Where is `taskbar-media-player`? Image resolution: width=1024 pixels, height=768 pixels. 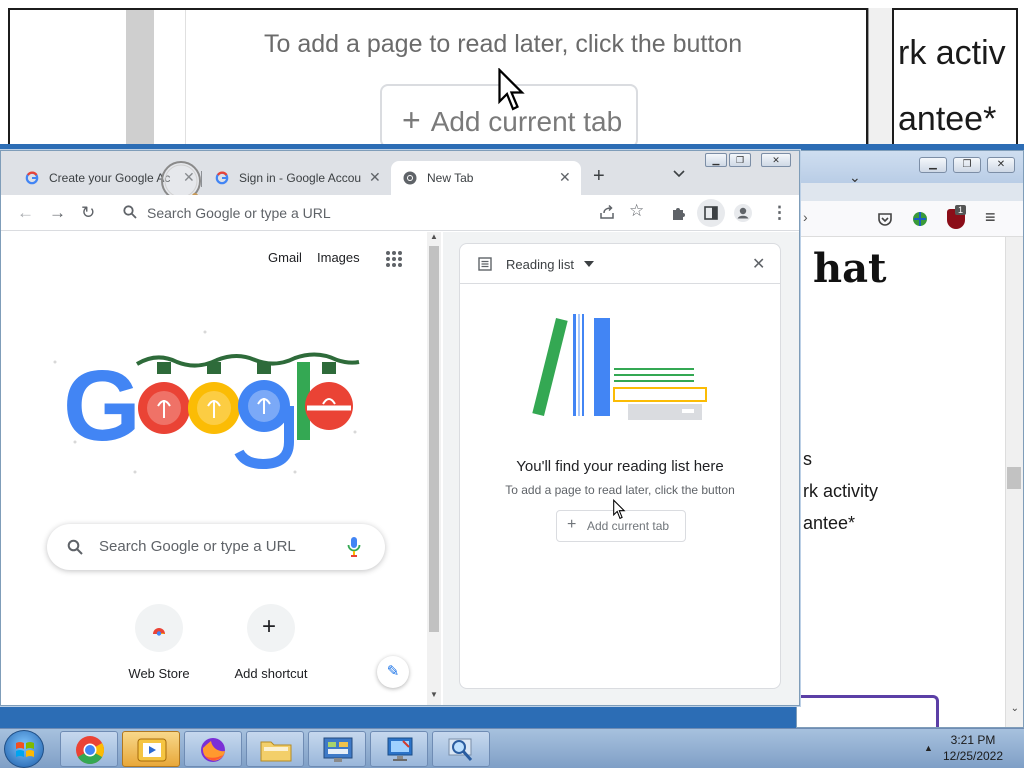 taskbar-media-player is located at coordinates (151, 749).